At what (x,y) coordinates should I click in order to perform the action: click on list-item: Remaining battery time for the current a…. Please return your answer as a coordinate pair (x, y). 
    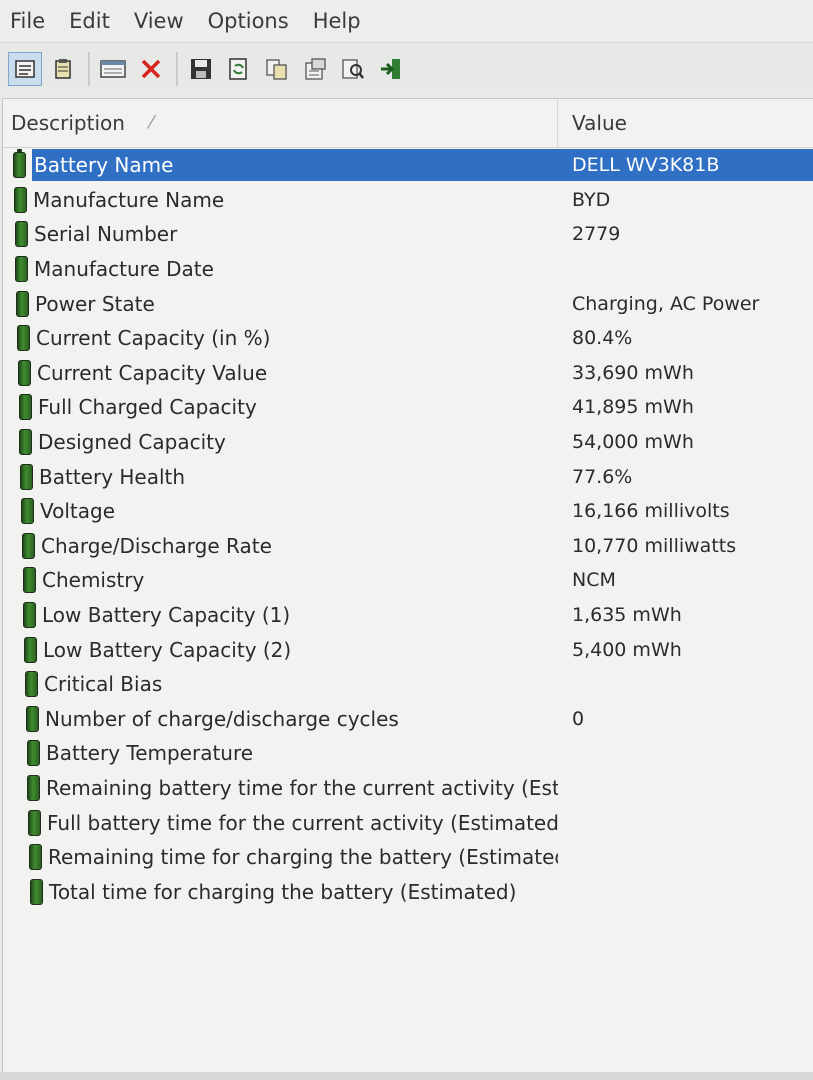
    Looking at the image, I should click on (408, 788).